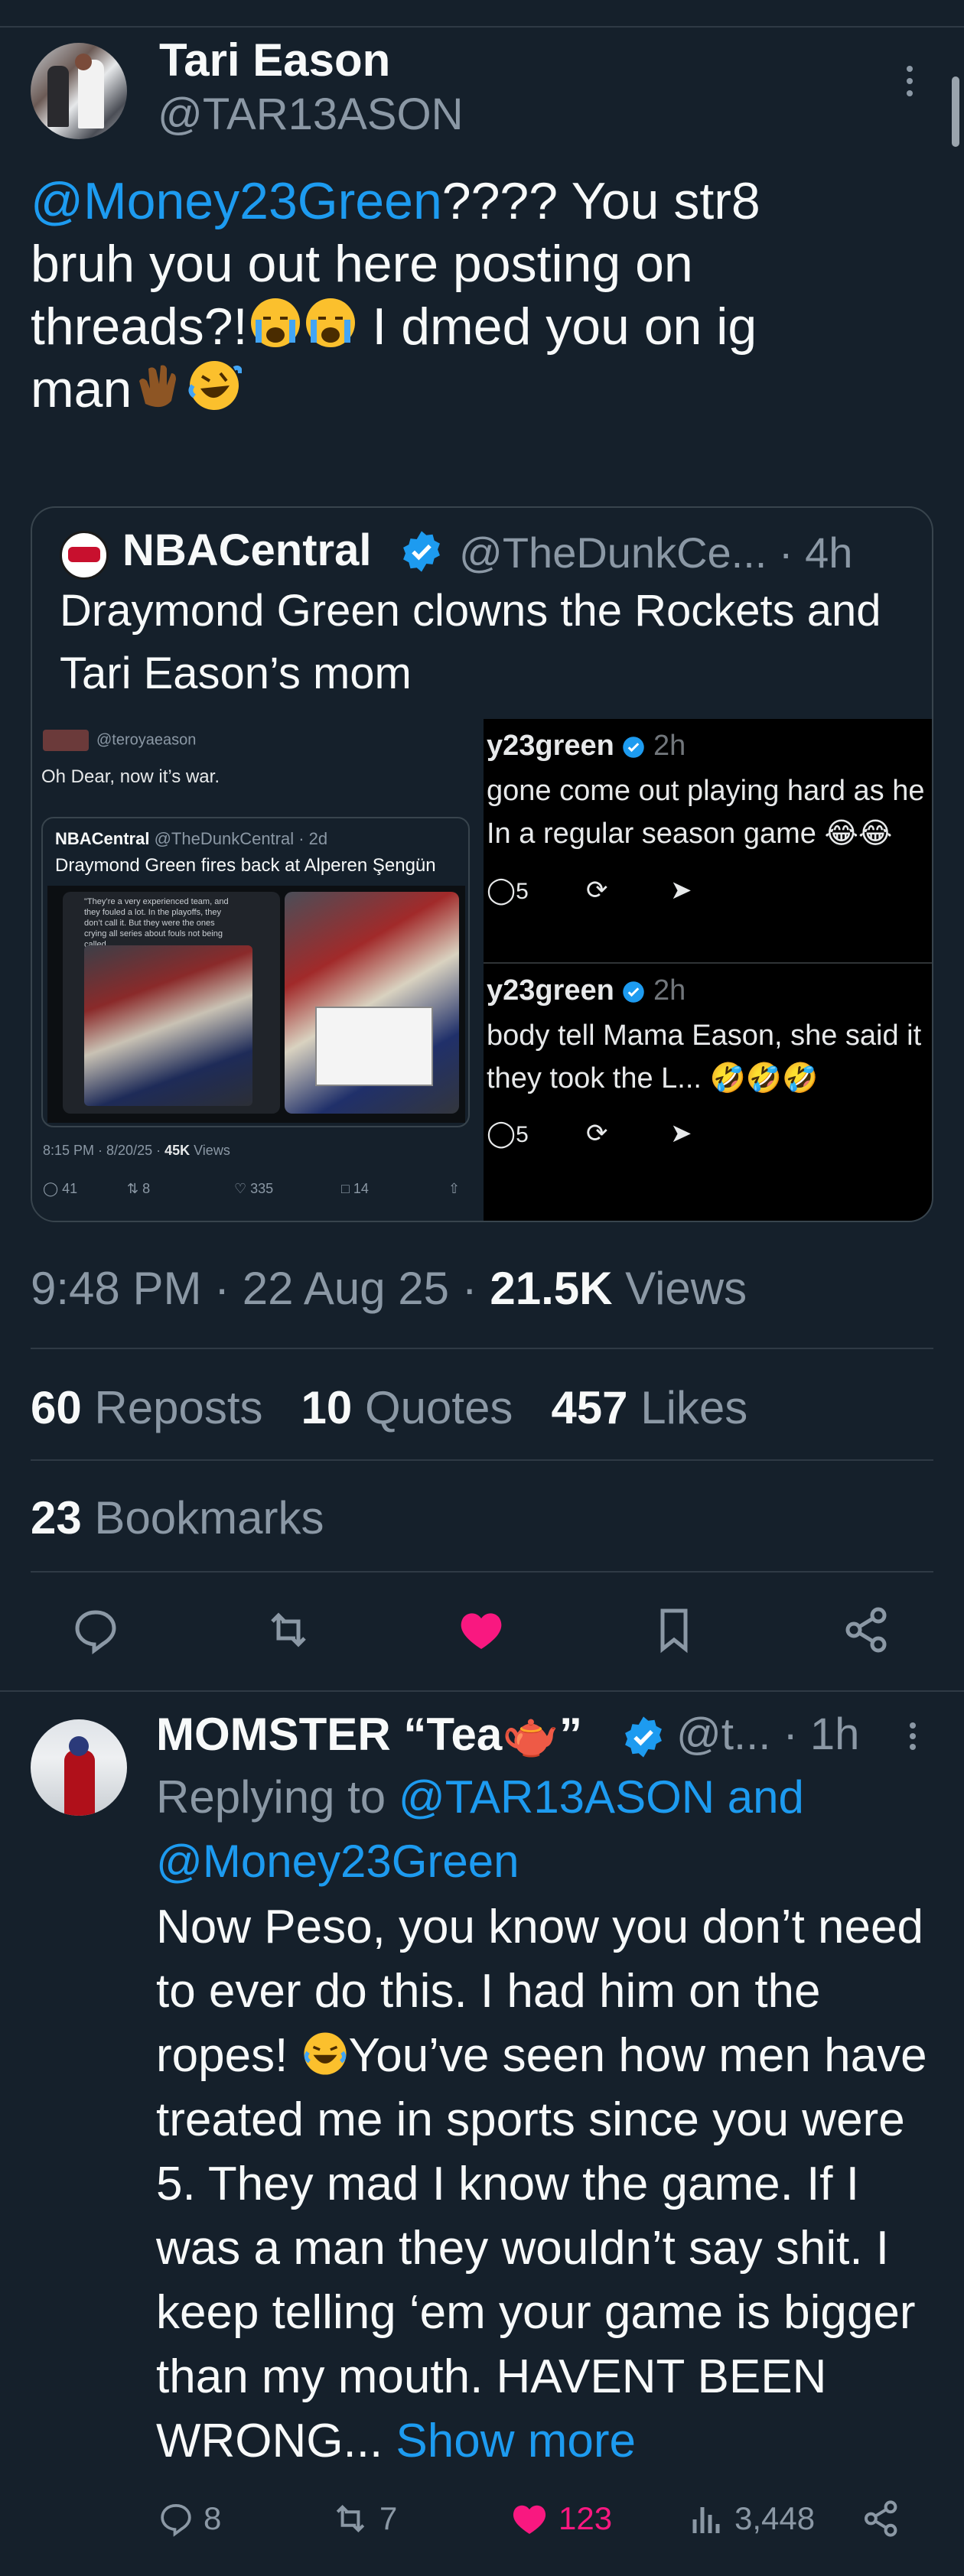 This screenshot has height=2576, width=964. I want to click on embedded-post-header: @teroyaeason, so click(119, 740).